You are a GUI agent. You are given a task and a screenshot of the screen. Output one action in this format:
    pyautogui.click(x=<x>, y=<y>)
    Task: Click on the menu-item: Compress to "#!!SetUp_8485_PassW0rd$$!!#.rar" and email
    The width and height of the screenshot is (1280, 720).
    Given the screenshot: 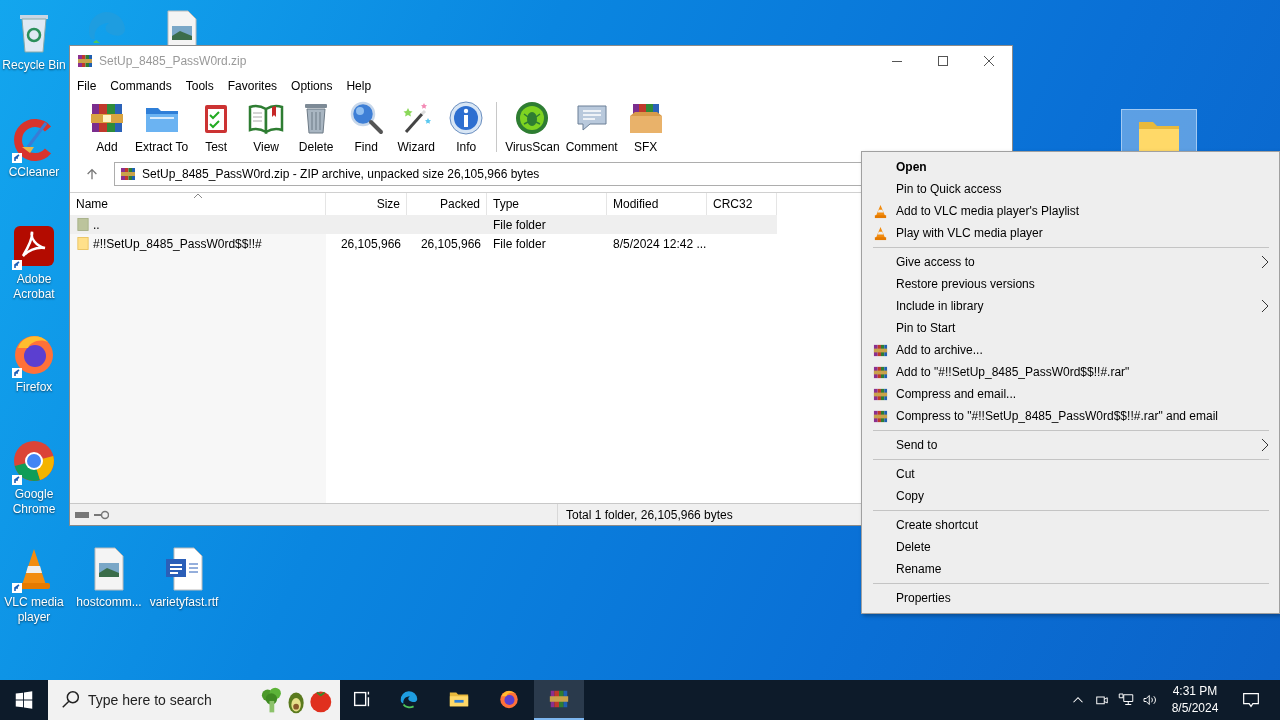 What is the action you would take?
    pyautogui.click(x=1070, y=416)
    